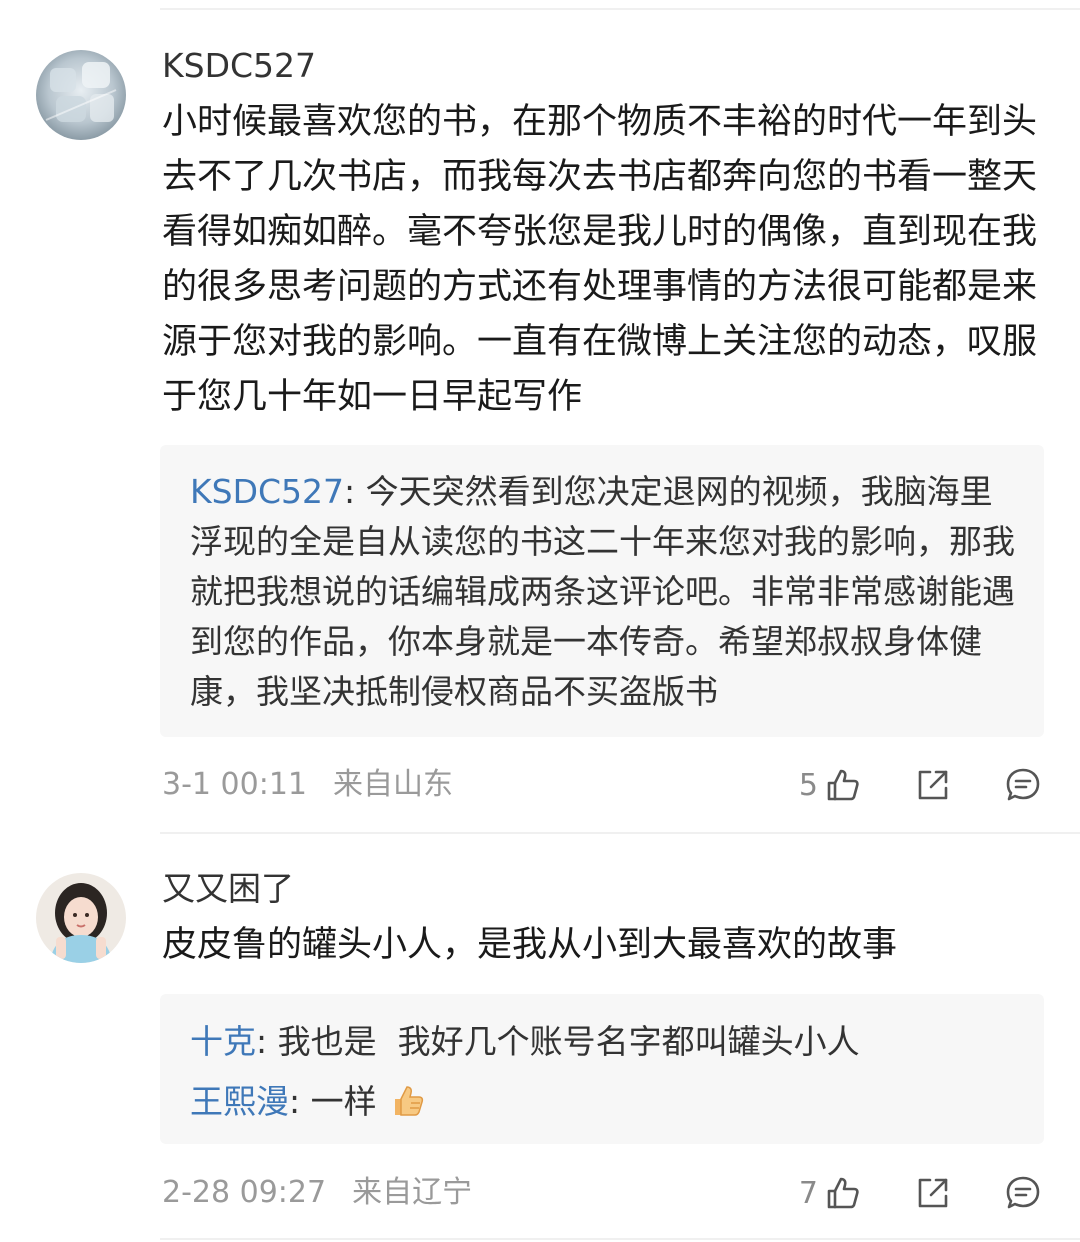 Image resolution: width=1080 pixels, height=1242 pixels. I want to click on reply-author: 十克, so click(223, 1041).